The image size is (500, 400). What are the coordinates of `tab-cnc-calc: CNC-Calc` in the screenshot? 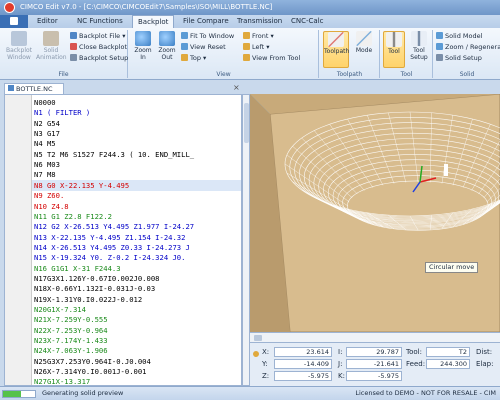 It's located at (307, 21).